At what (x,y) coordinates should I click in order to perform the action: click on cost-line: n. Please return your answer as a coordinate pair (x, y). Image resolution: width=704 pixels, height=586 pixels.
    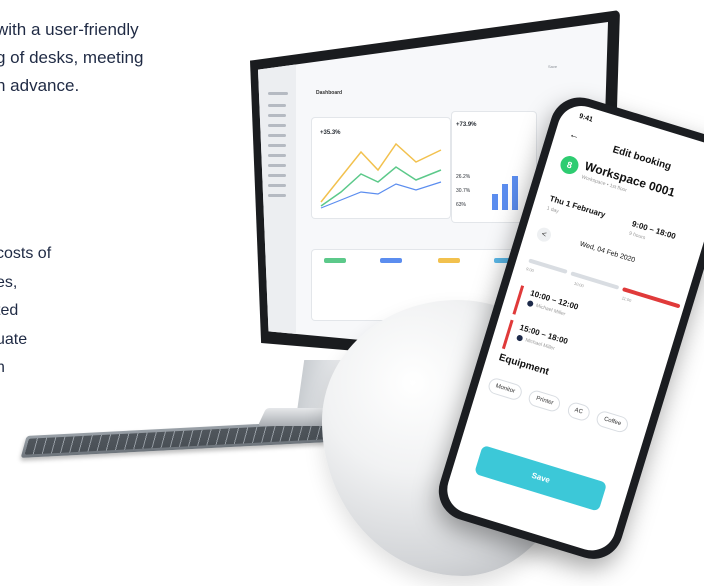
    Looking at the image, I should click on (2, 367).